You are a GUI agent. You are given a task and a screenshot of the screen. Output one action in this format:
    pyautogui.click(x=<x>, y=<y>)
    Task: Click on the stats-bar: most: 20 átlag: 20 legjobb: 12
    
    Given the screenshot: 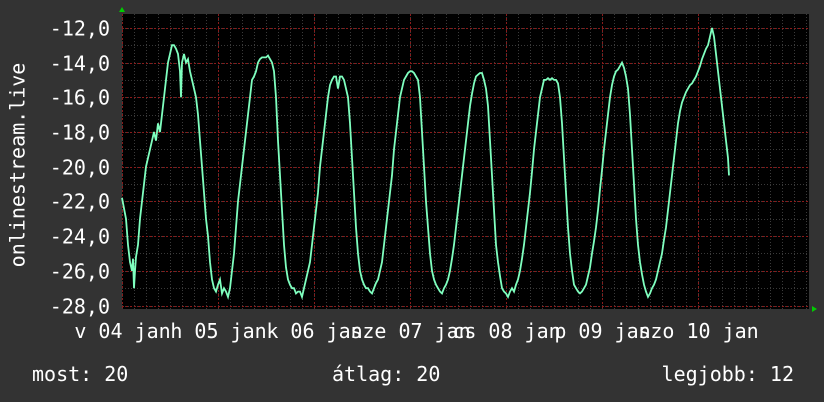 What is the action you would take?
    pyautogui.click(x=412, y=376)
    